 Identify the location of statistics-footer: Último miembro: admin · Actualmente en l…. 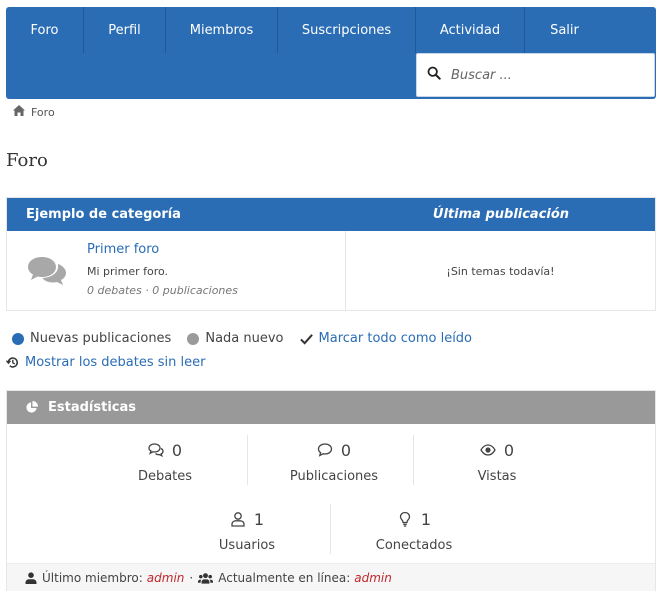
(331, 577).